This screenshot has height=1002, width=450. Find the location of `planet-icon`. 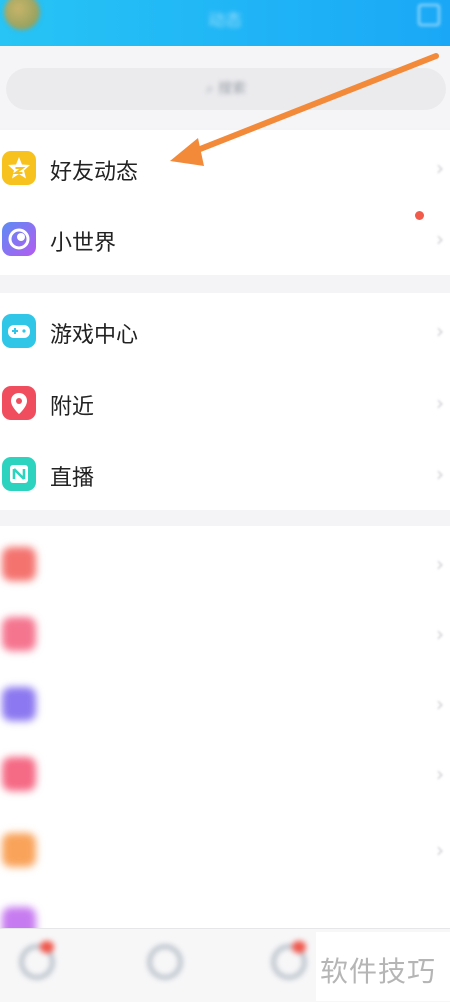

planet-icon is located at coordinates (19, 239).